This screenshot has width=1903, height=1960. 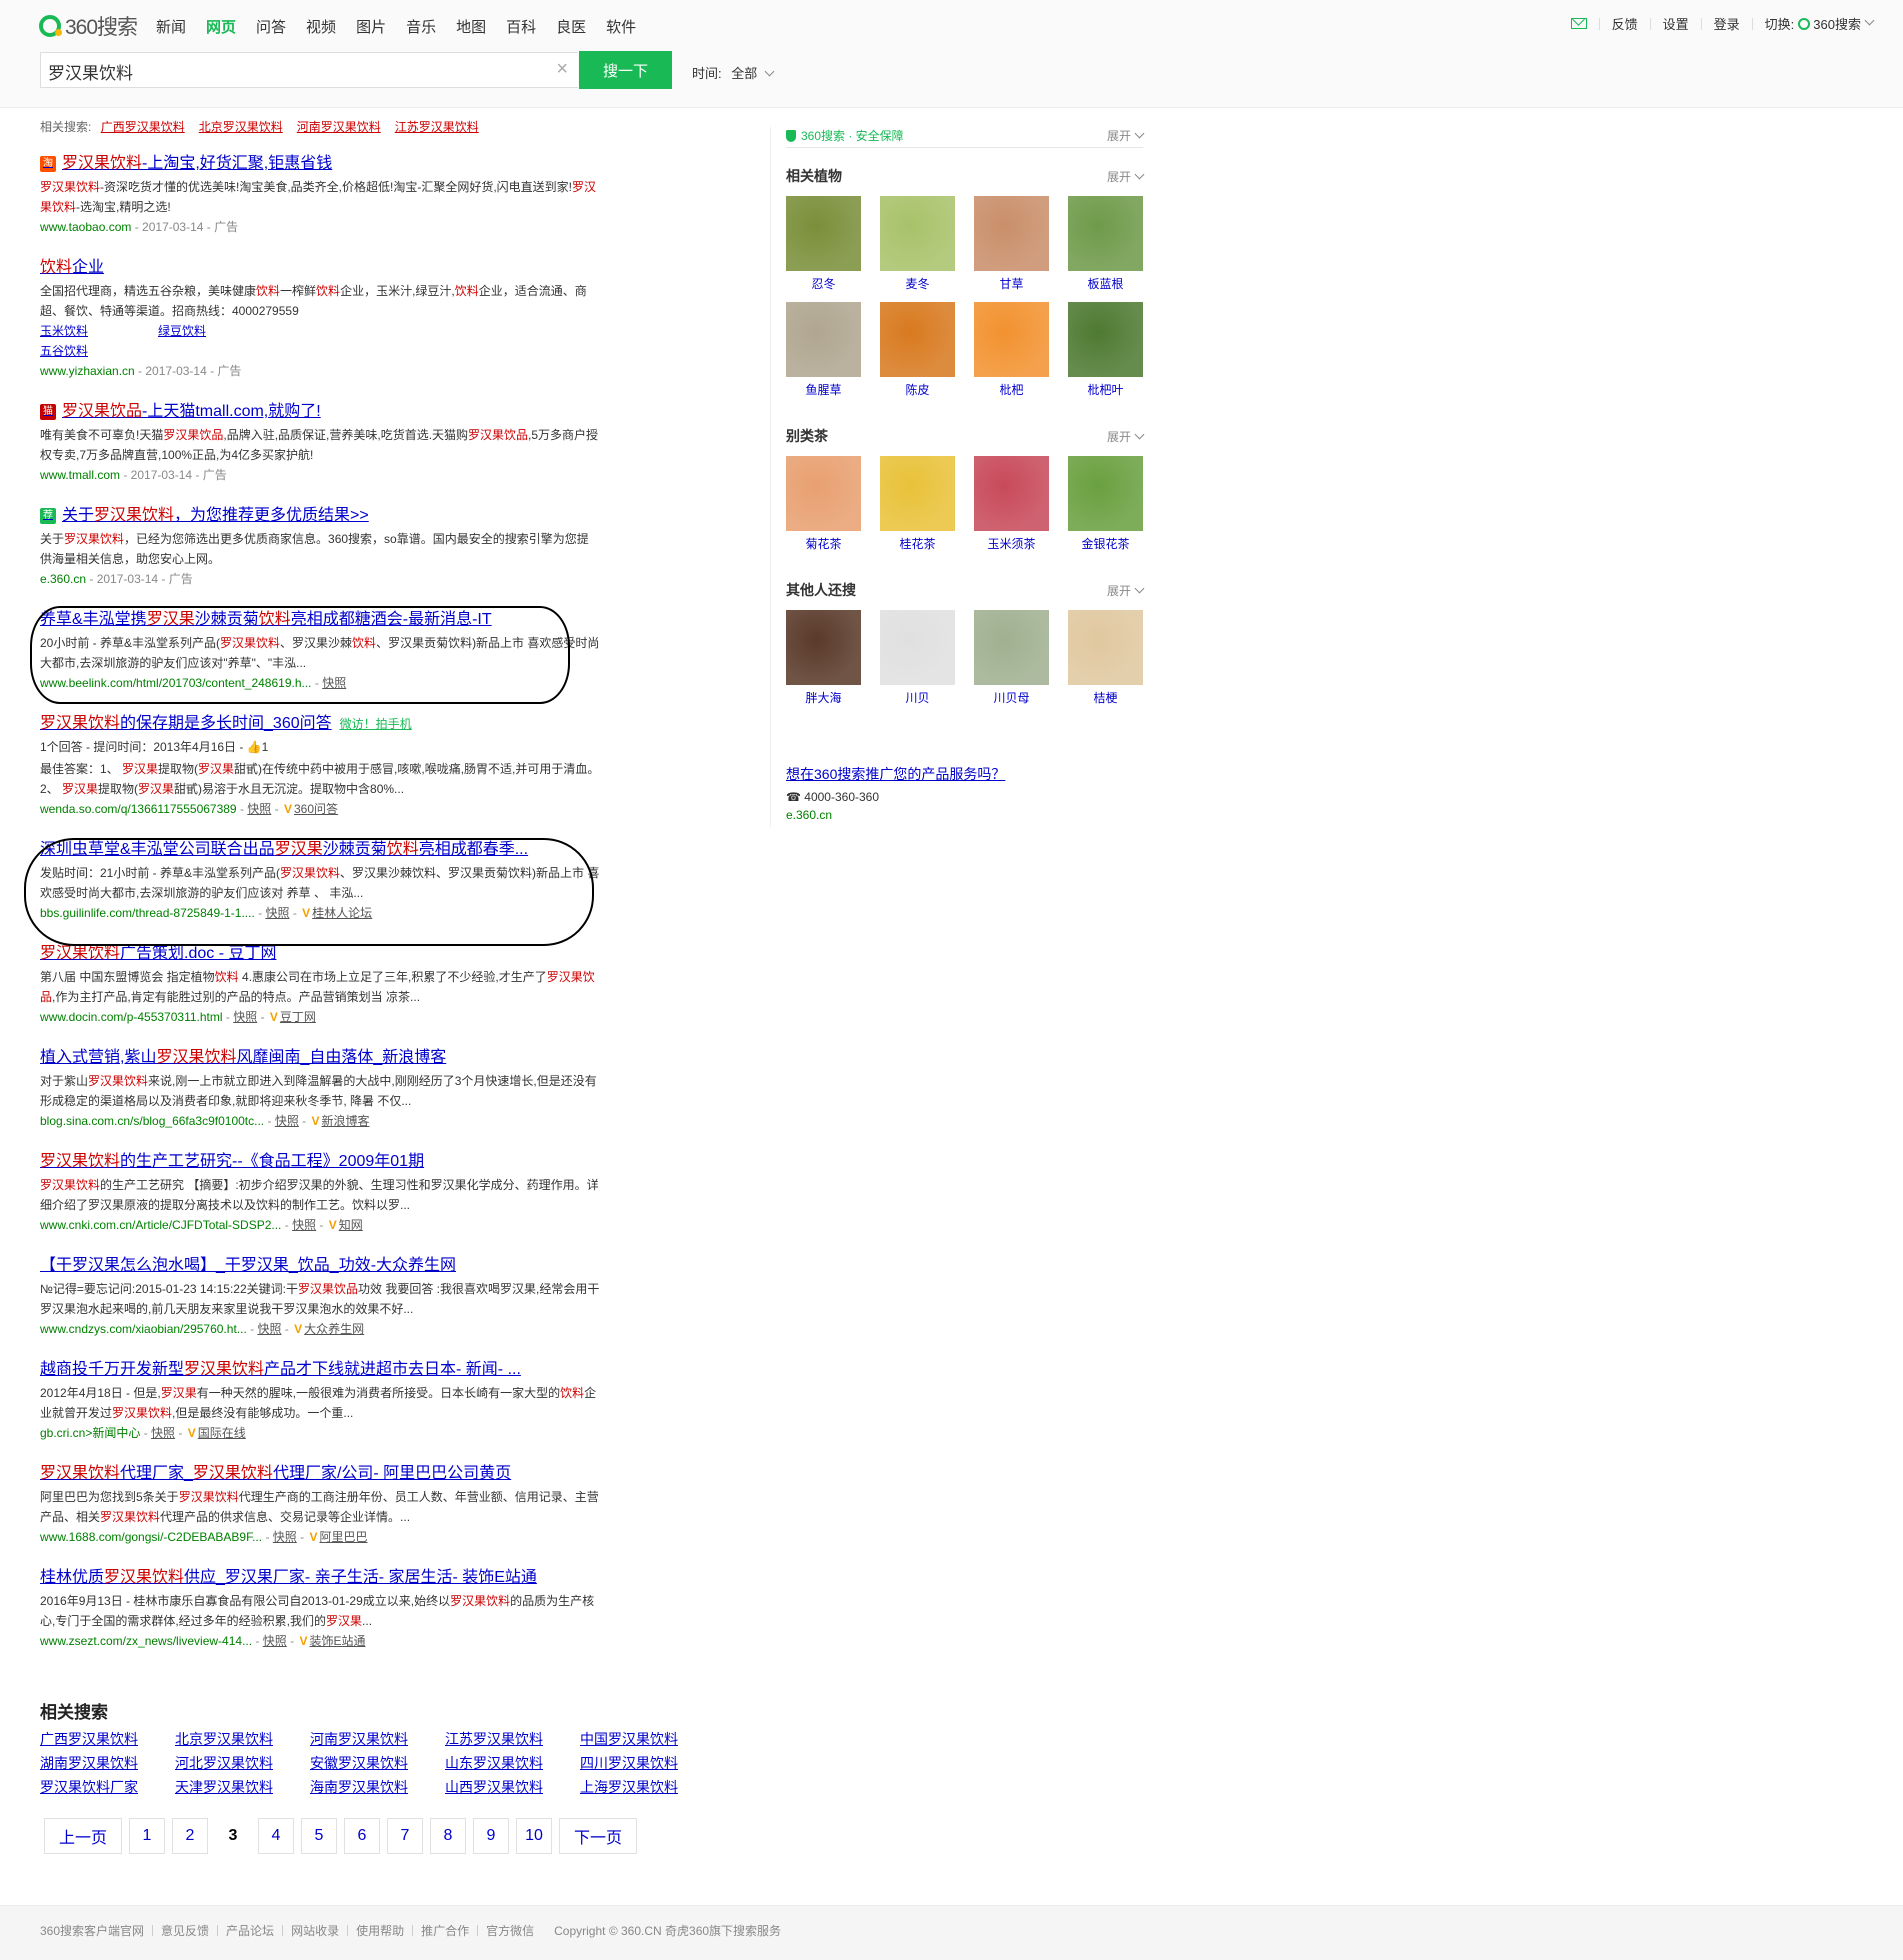 I want to click on result-title: 罗汉果饮料的生产工艺研究--《食品工程》2009年01期, so click(x=320, y=1162).